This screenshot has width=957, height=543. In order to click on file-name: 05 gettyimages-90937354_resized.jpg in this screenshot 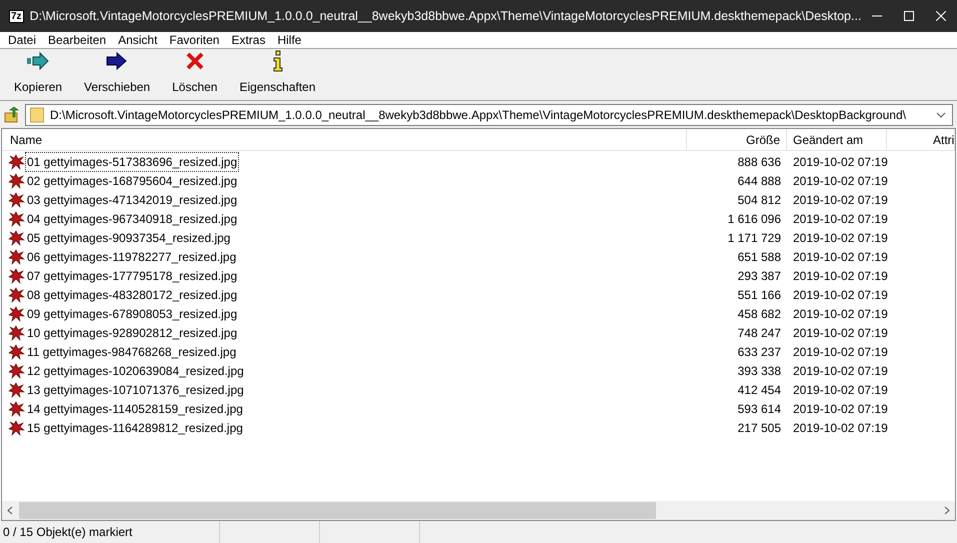, I will do `click(129, 237)`.